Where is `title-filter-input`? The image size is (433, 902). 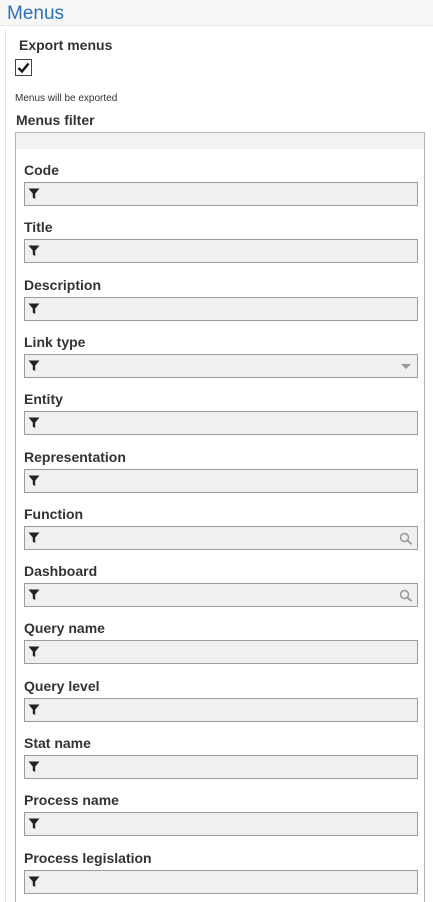
title-filter-input is located at coordinates (221, 251).